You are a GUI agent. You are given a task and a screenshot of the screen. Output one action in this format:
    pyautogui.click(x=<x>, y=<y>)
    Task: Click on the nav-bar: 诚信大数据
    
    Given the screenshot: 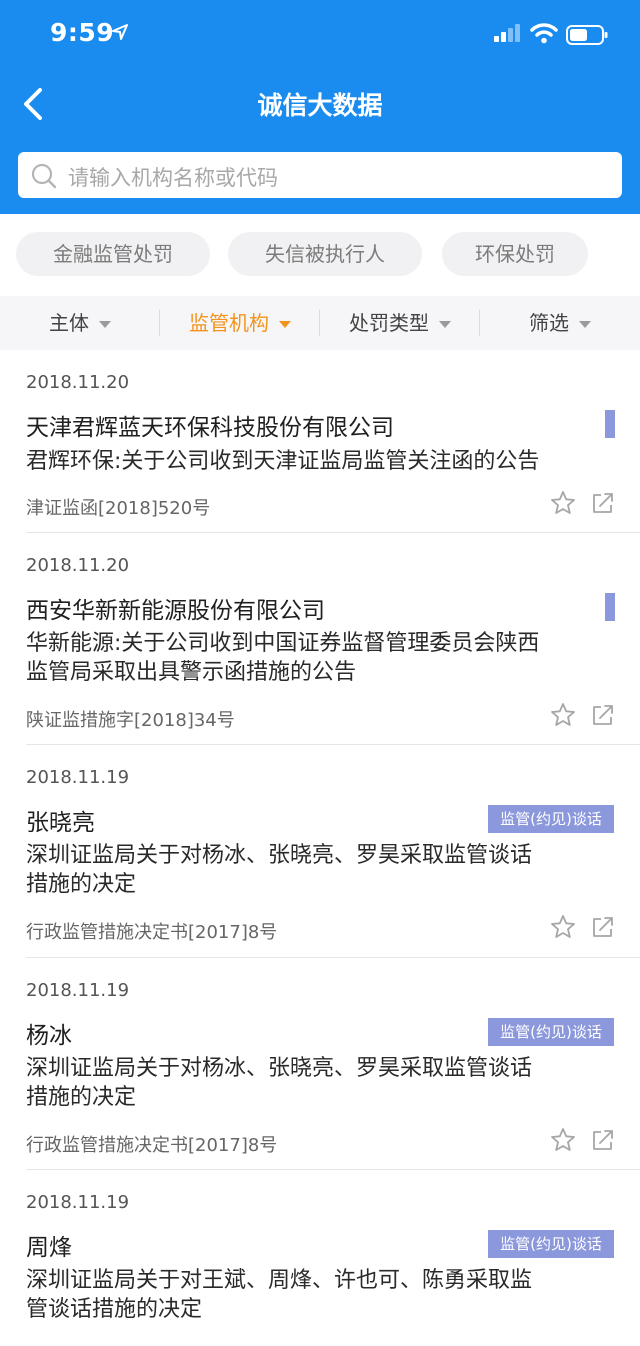 What is the action you would take?
    pyautogui.click(x=320, y=103)
    